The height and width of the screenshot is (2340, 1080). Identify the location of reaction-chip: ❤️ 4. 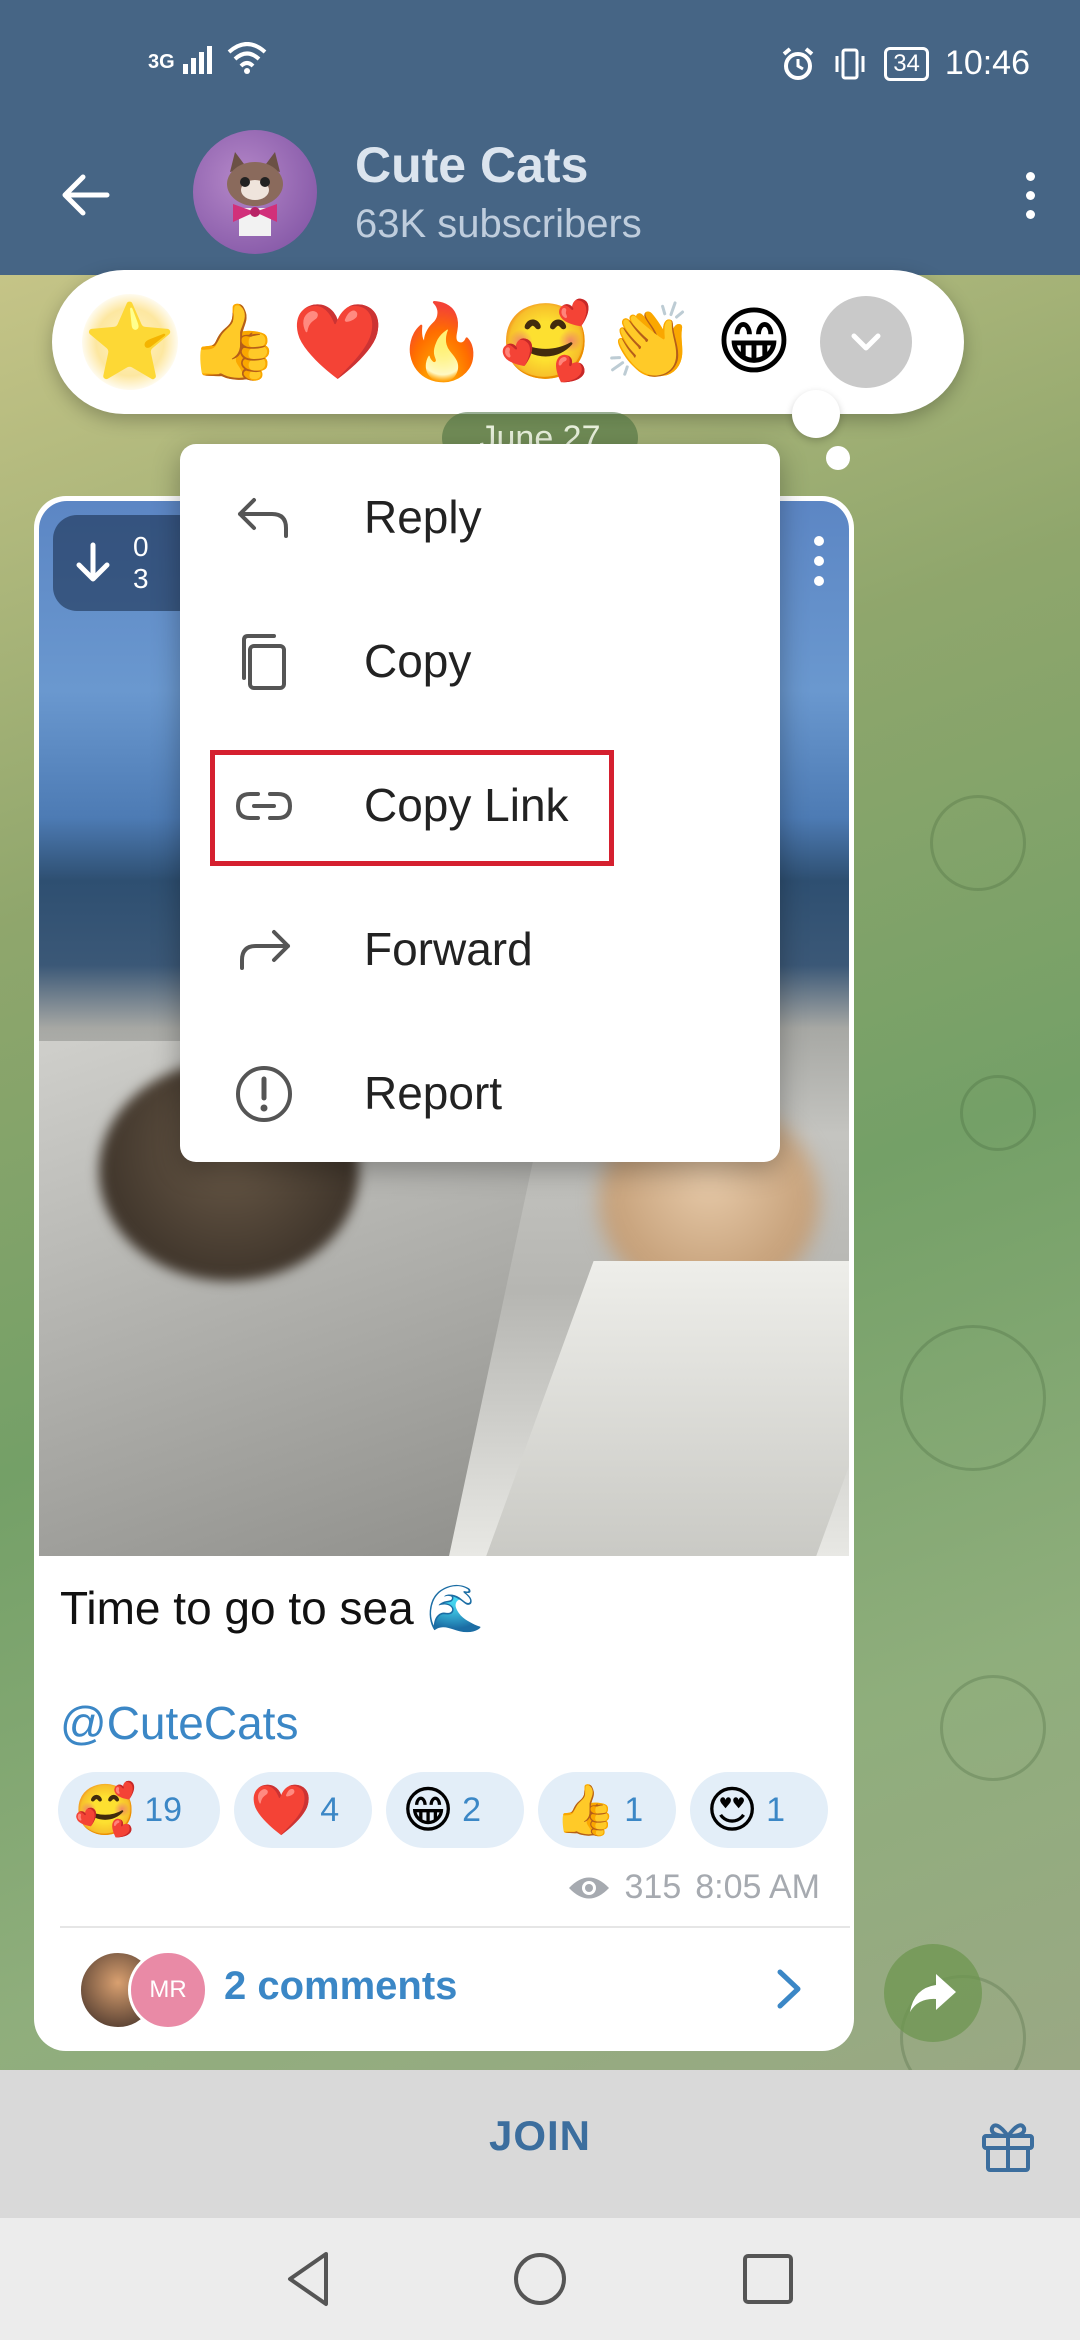
(303, 1810).